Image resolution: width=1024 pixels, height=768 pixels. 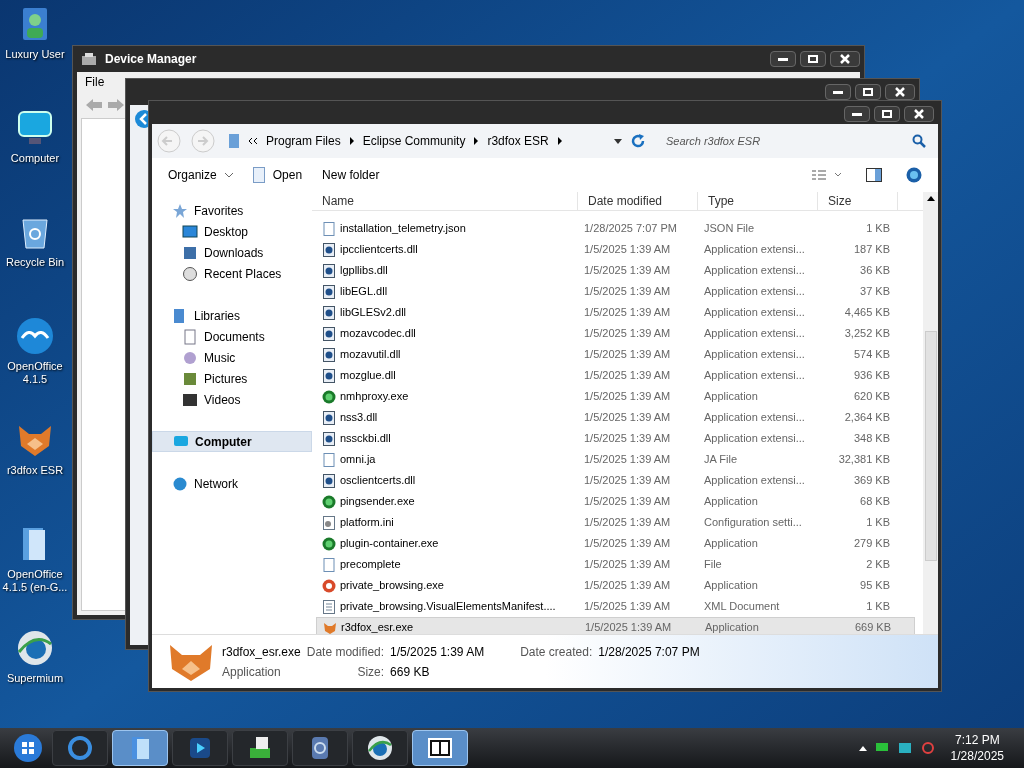 I want to click on folder-icon, so click(x=234, y=141).